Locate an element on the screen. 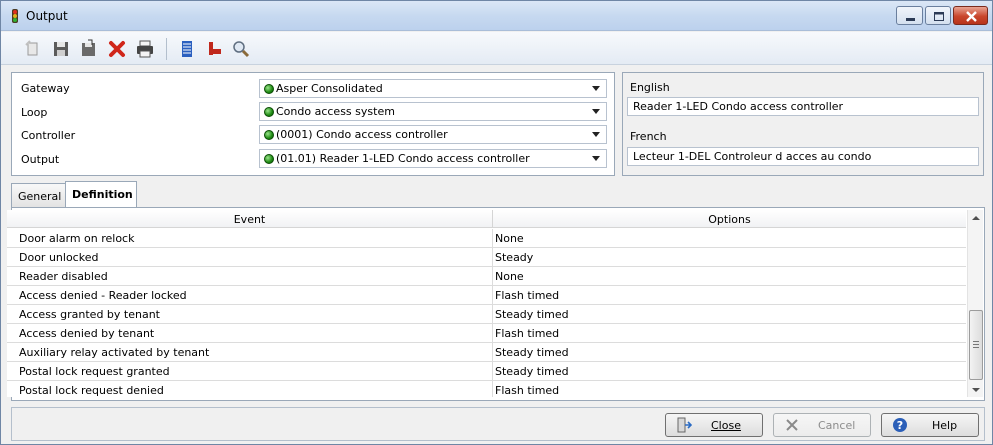  help-icon: ? is located at coordinates (900, 425).